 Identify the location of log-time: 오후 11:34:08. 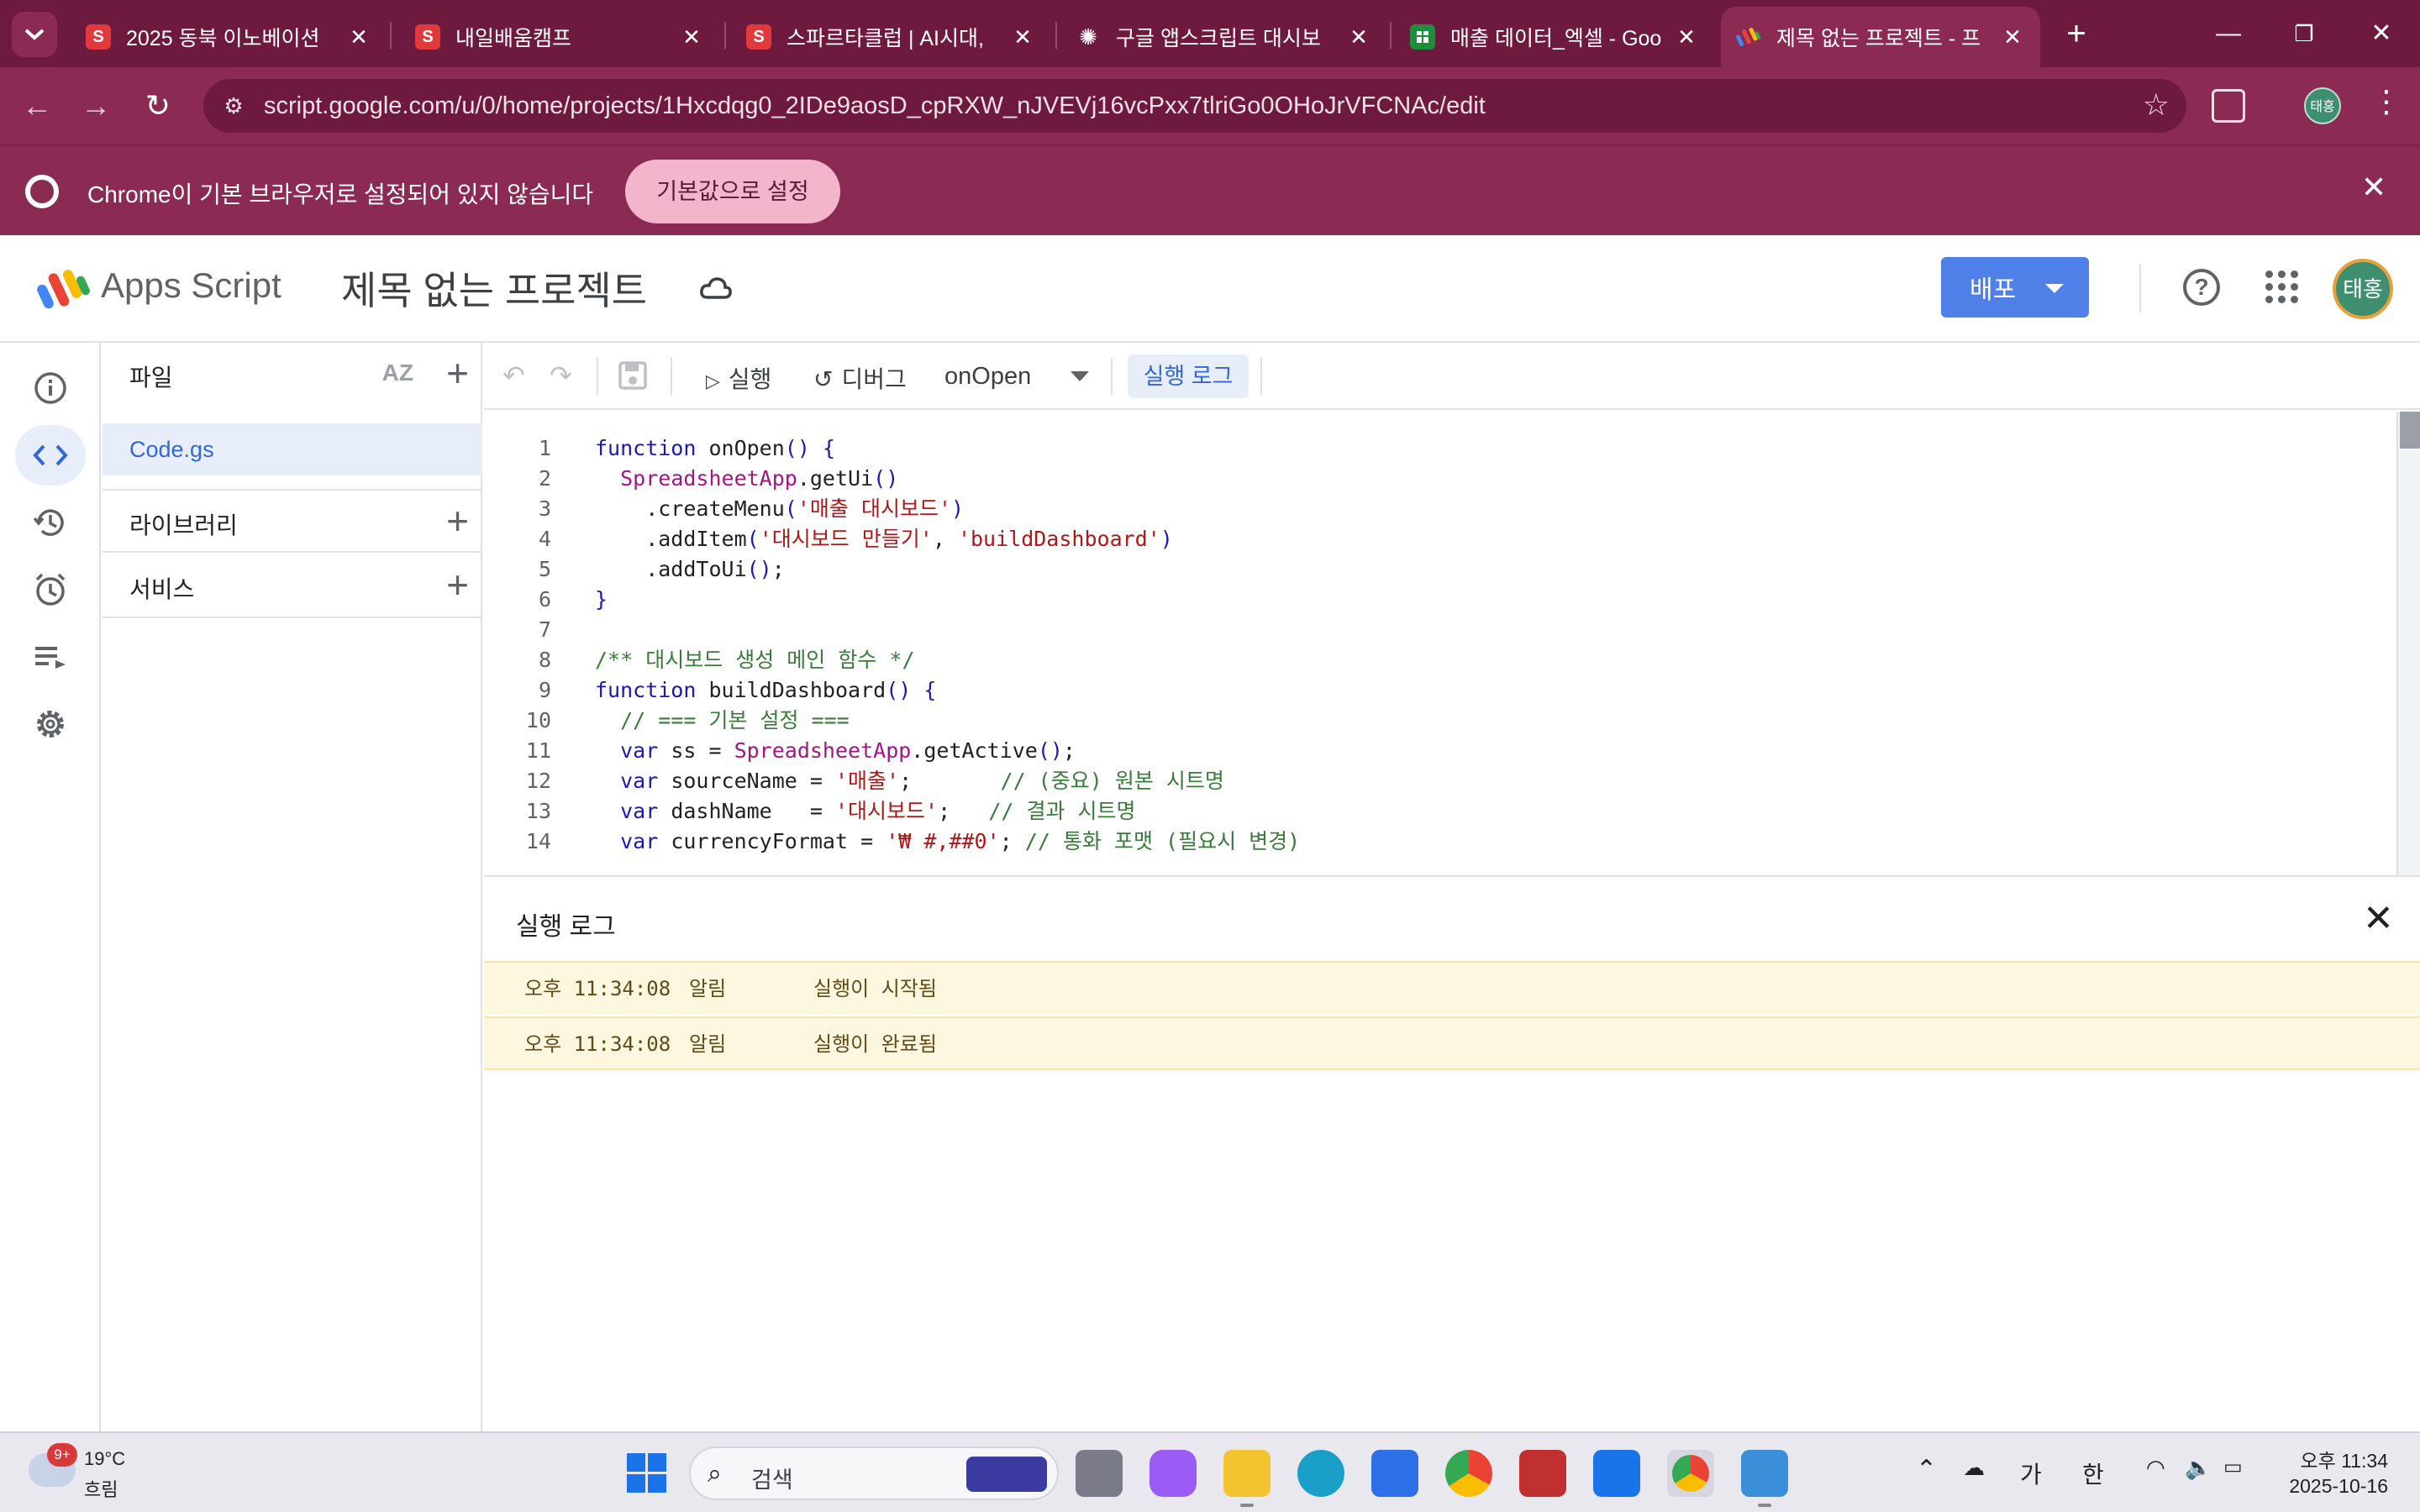
(597, 1044).